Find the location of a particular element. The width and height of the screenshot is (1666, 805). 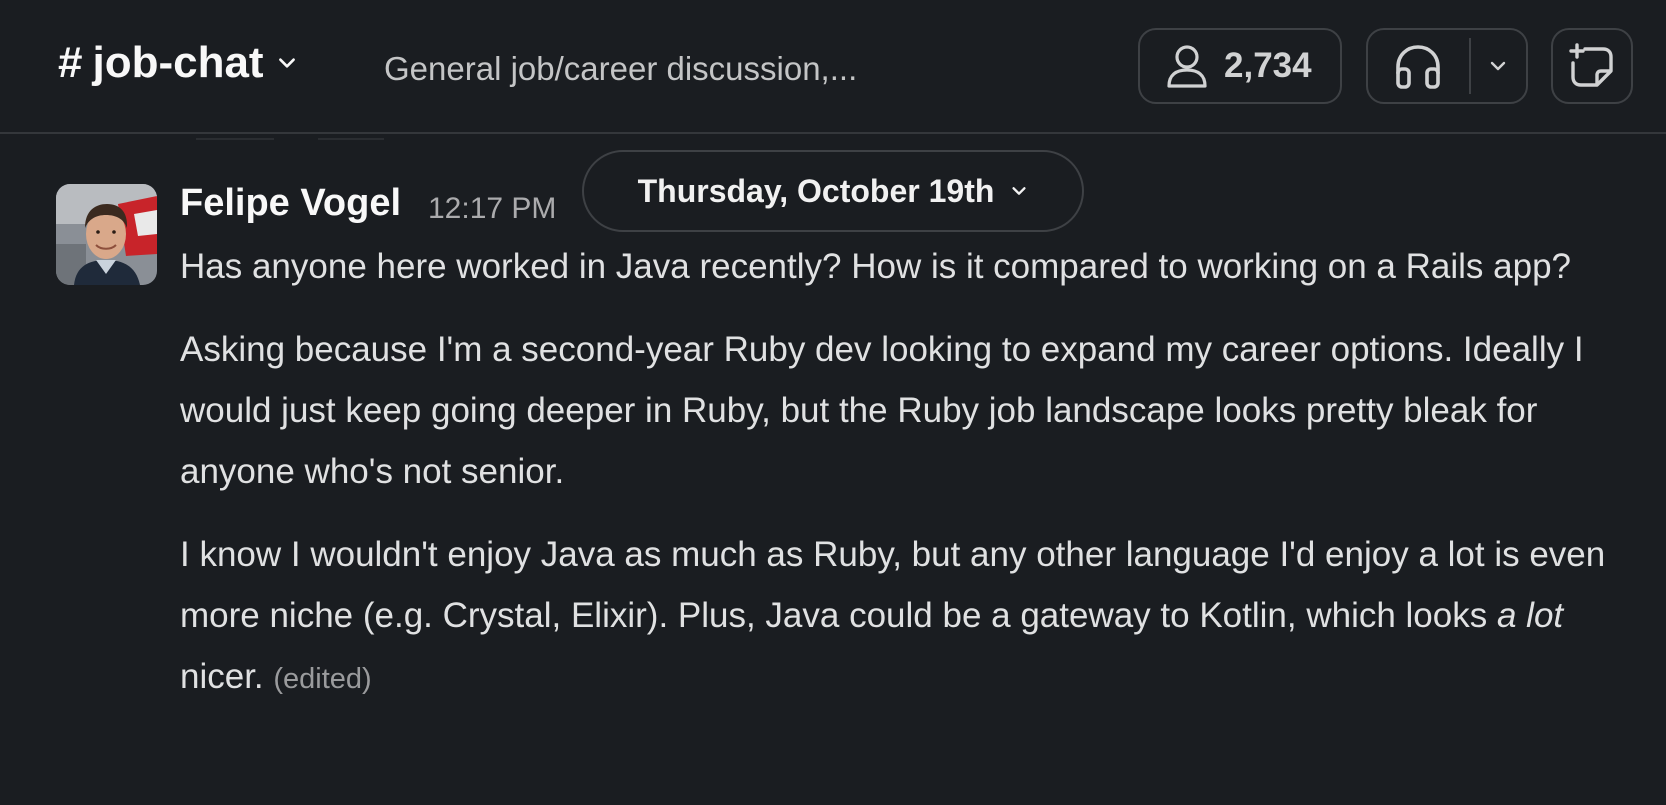

headphones-icon is located at coordinates (1418, 67).